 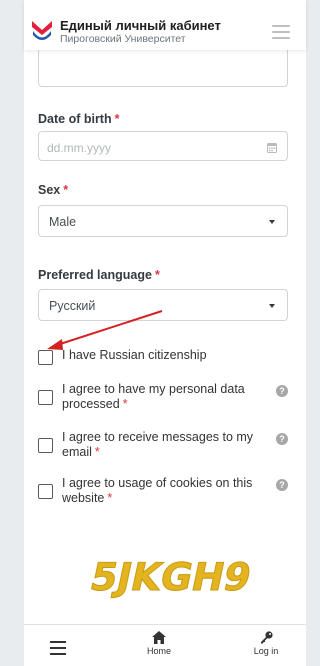 I want to click on captcha-text: 5JKGH9, so click(x=170, y=577).